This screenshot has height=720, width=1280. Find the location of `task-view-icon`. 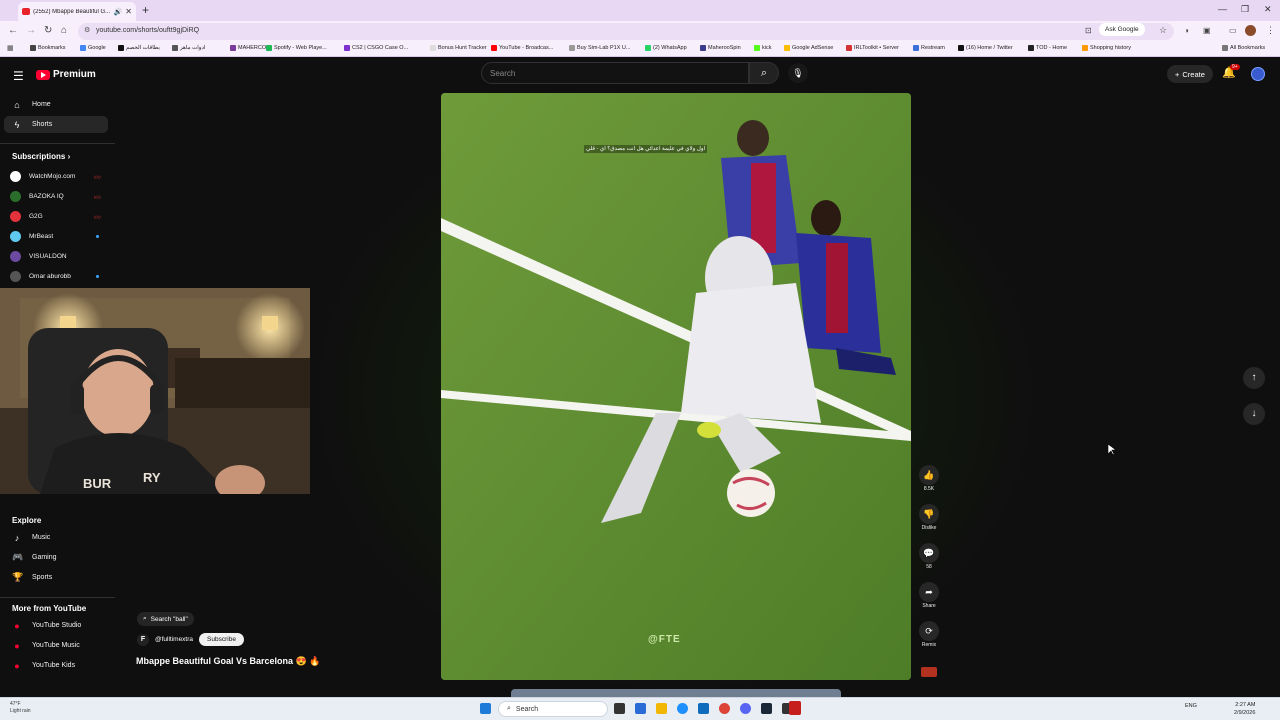

task-view-icon is located at coordinates (619, 708).